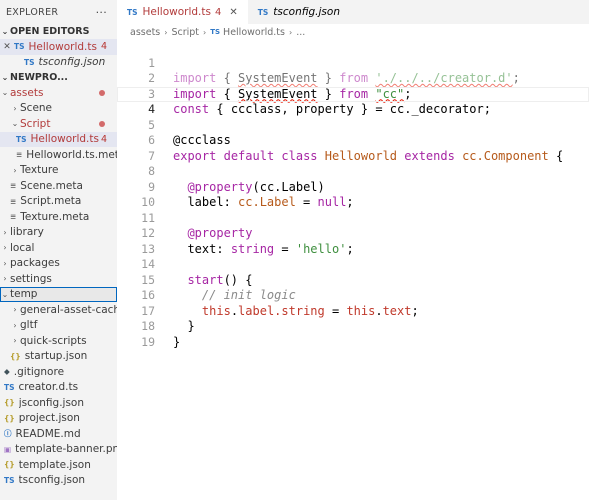 This screenshot has width=589, height=500. Describe the element at coordinates (353, 12) in the screenshot. I see `editor-tab-bar: TS Helloworld.ts 4 ✕ TS tsconfig.json` at that location.